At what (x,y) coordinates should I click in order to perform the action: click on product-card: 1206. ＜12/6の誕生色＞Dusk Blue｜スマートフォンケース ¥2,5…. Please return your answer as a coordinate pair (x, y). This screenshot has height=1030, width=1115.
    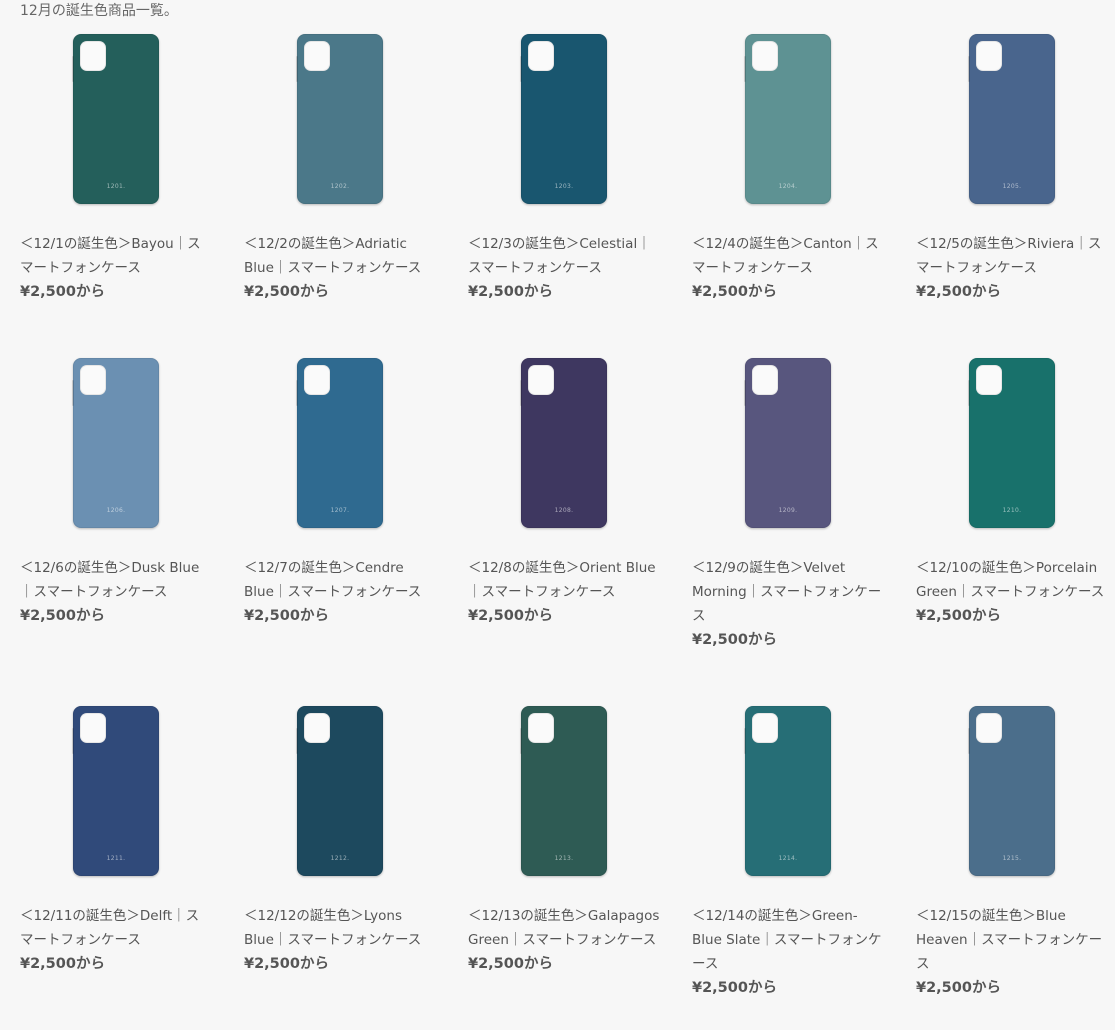
    Looking at the image, I should click on (130, 532).